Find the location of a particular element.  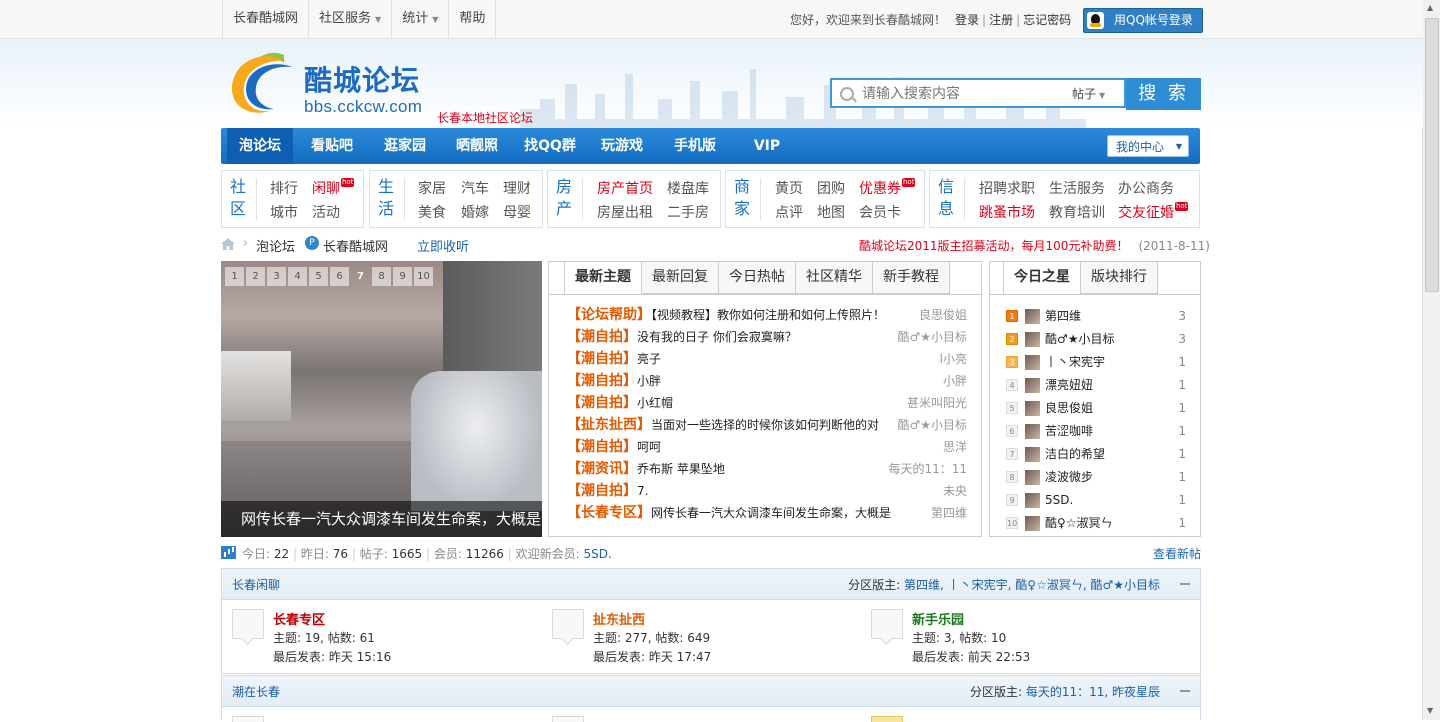

category-link-wedding: 婚嫁 is located at coordinates (475, 212).